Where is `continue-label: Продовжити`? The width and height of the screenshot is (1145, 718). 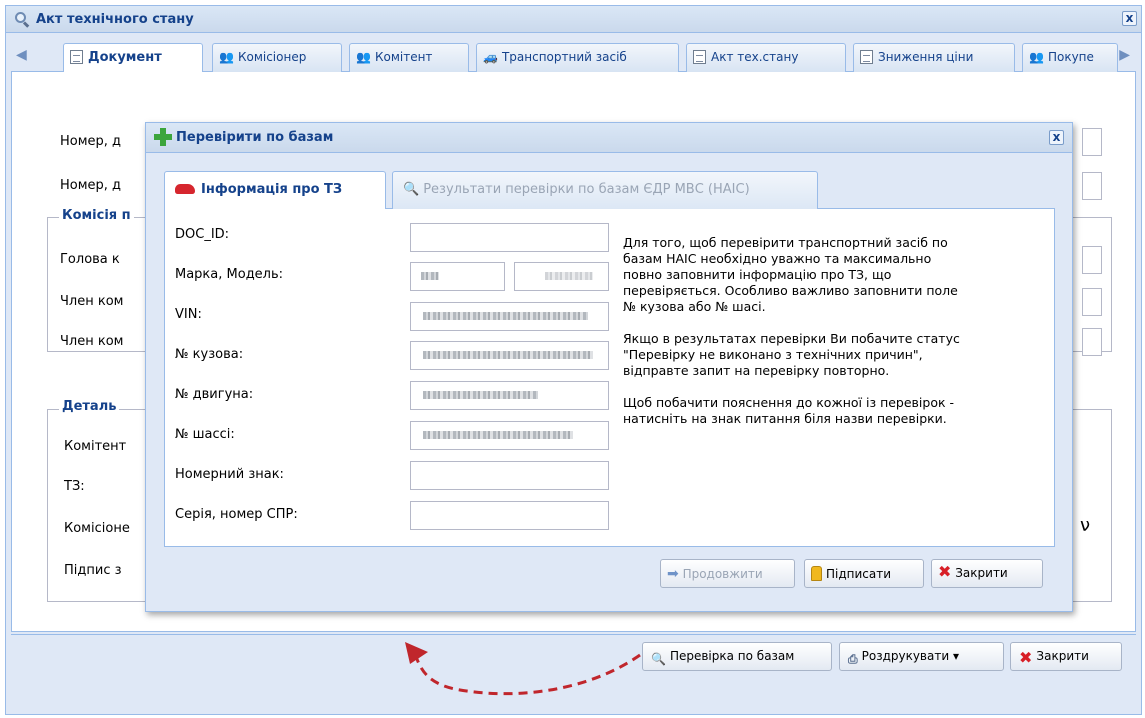
continue-label: Продовжити is located at coordinates (722, 574).